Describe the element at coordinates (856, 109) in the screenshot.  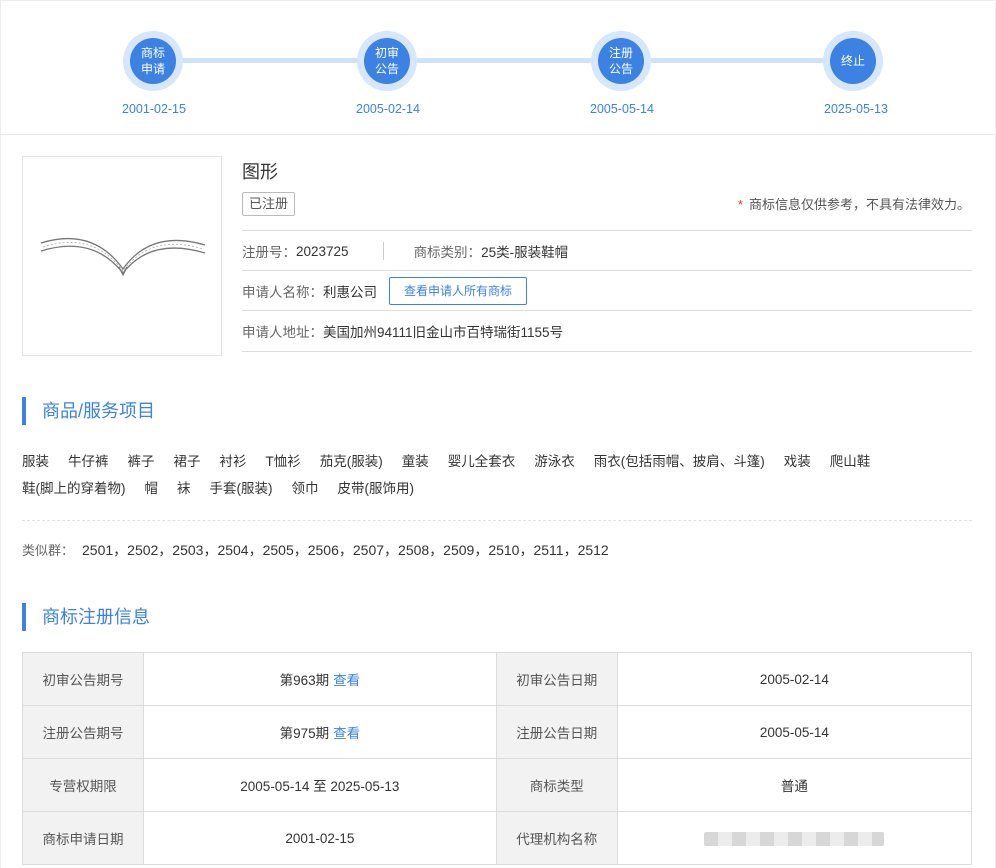
I see `timeline-date: 2025-05-13` at that location.